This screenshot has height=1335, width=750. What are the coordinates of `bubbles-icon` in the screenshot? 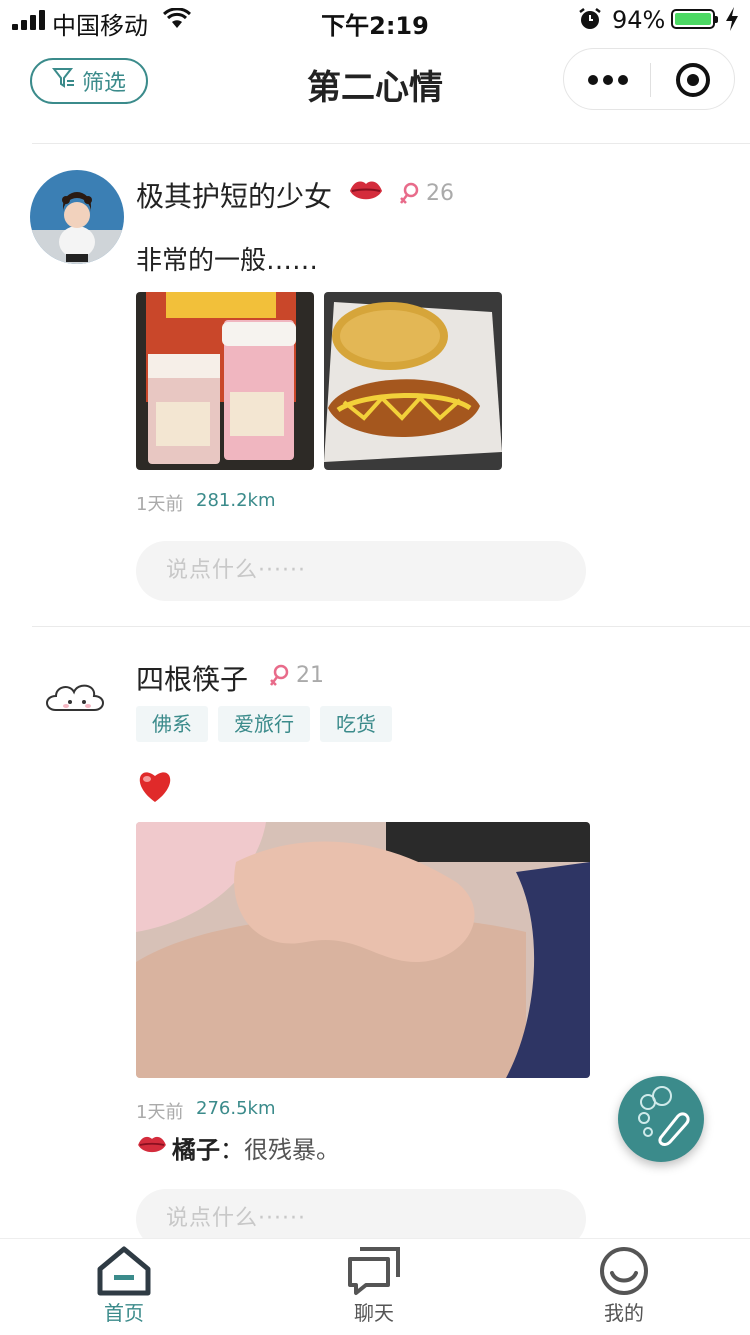 It's located at (664, 1116).